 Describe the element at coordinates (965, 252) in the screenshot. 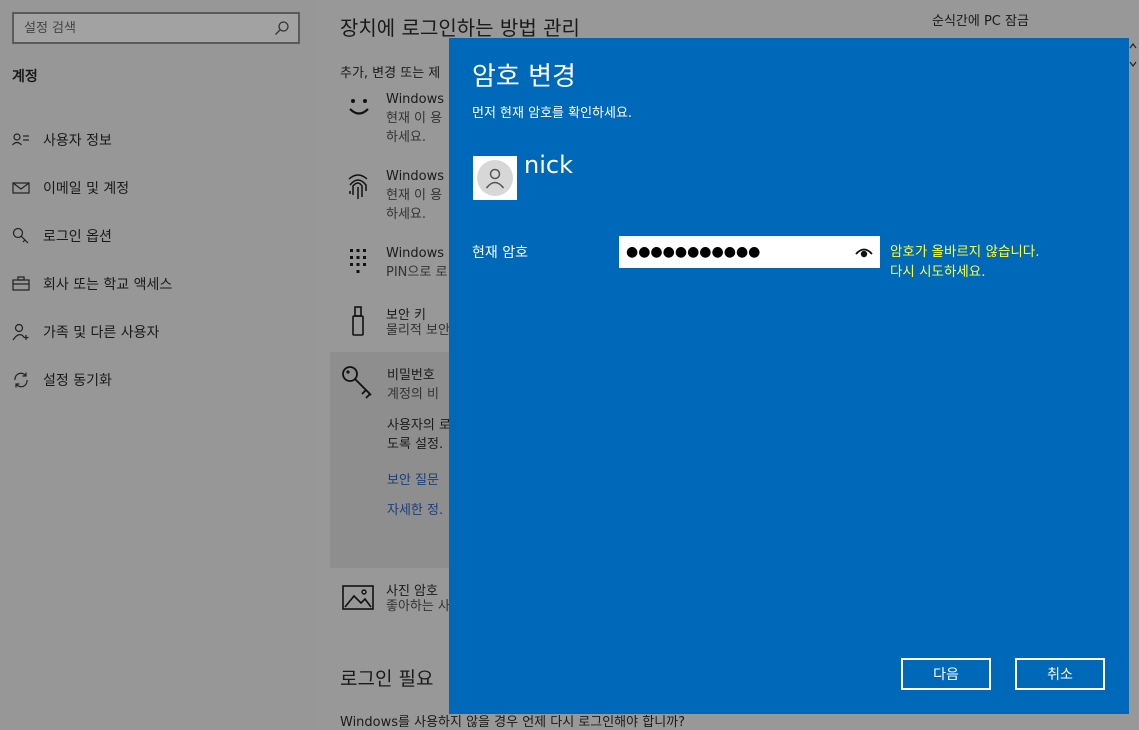

I see `error-line-1: 암호가 올바르지 않습니다.` at that location.